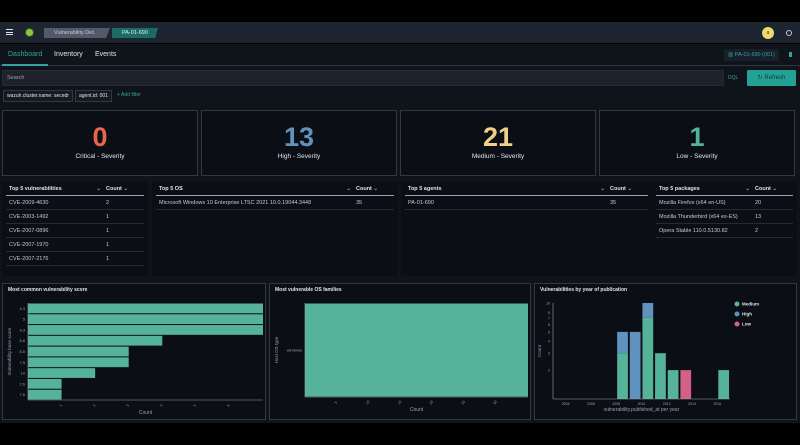 This screenshot has height=445, width=800. What do you see at coordinates (108, 231) in the screenshot?
I see `cell-count: 1` at bounding box center [108, 231].